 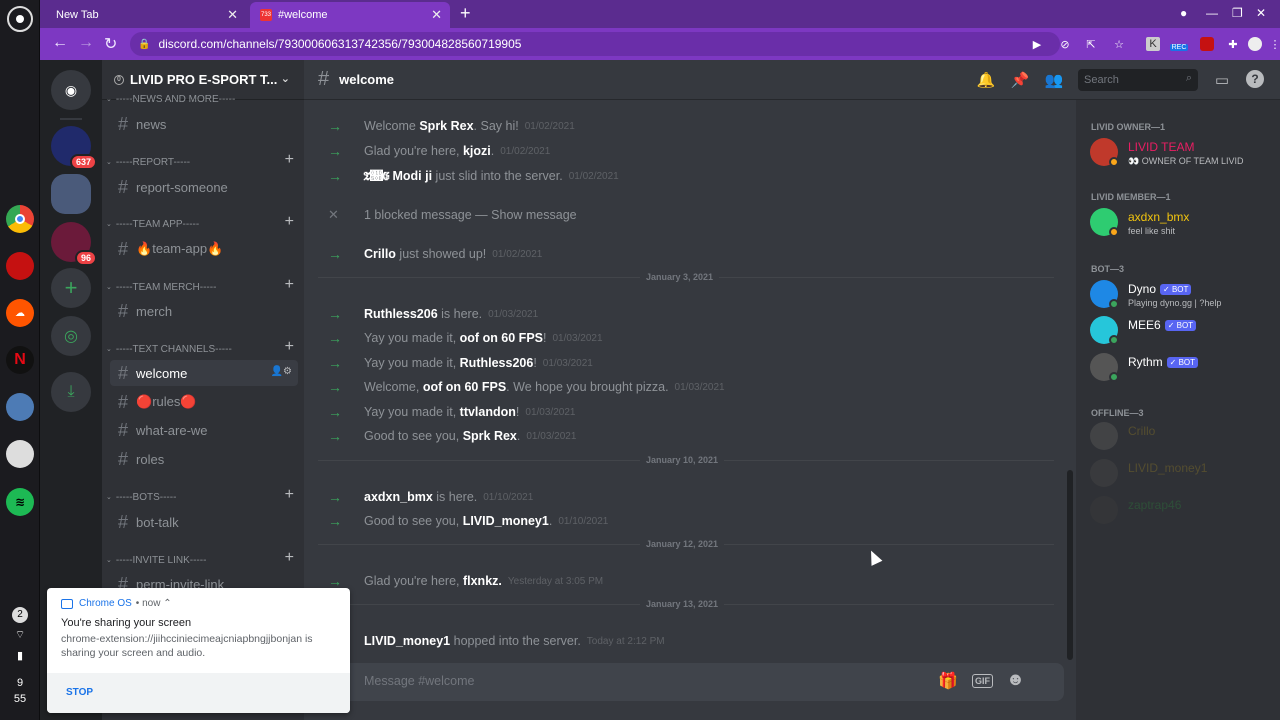 What do you see at coordinates (201, 160) in the screenshot?
I see `category-report: ⌄ -----REPORT----- +` at bounding box center [201, 160].